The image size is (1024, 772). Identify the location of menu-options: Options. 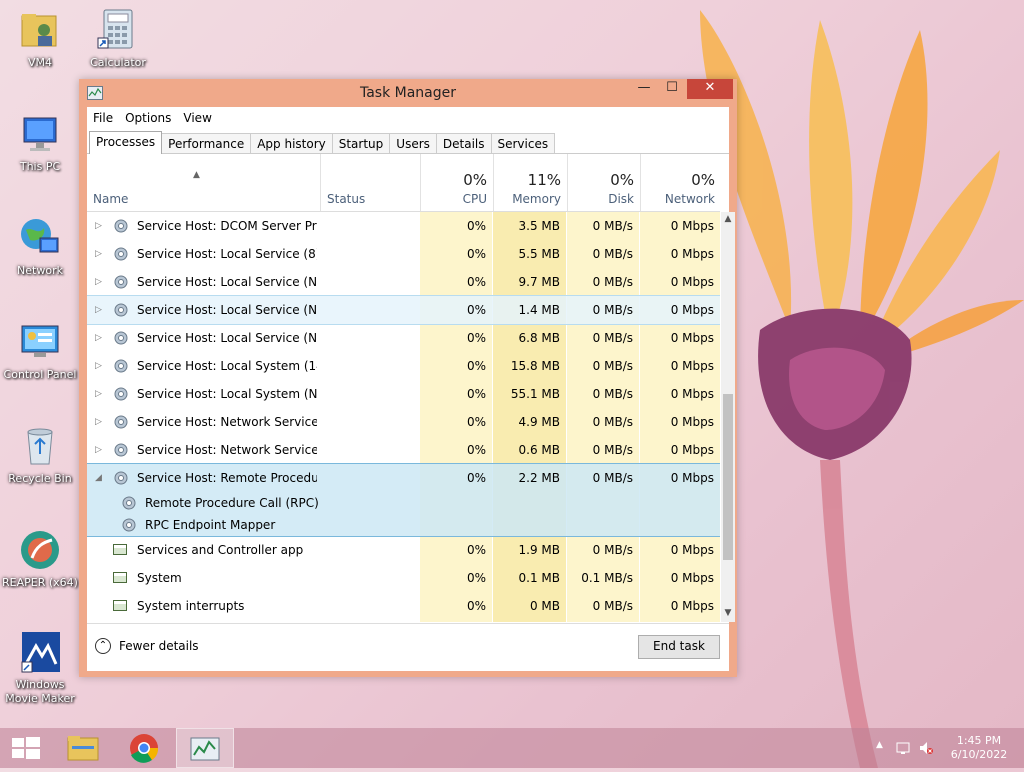
(148, 118).